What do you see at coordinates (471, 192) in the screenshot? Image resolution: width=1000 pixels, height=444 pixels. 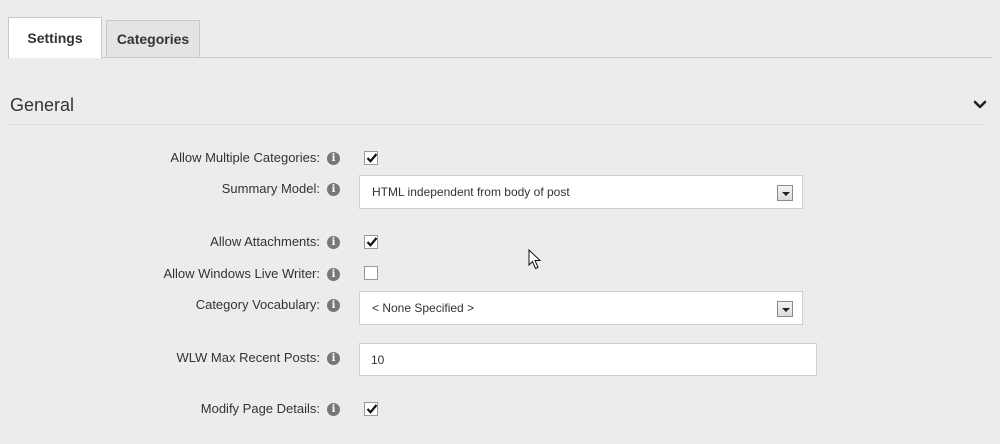 I see `summary-model-value: HTML independent from body of post` at bounding box center [471, 192].